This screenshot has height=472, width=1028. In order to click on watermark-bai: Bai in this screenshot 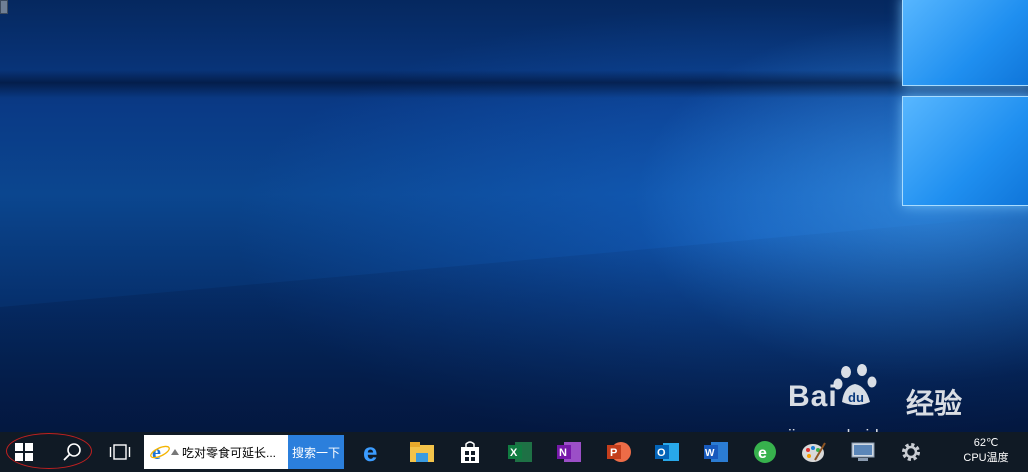, I will do `click(813, 396)`.